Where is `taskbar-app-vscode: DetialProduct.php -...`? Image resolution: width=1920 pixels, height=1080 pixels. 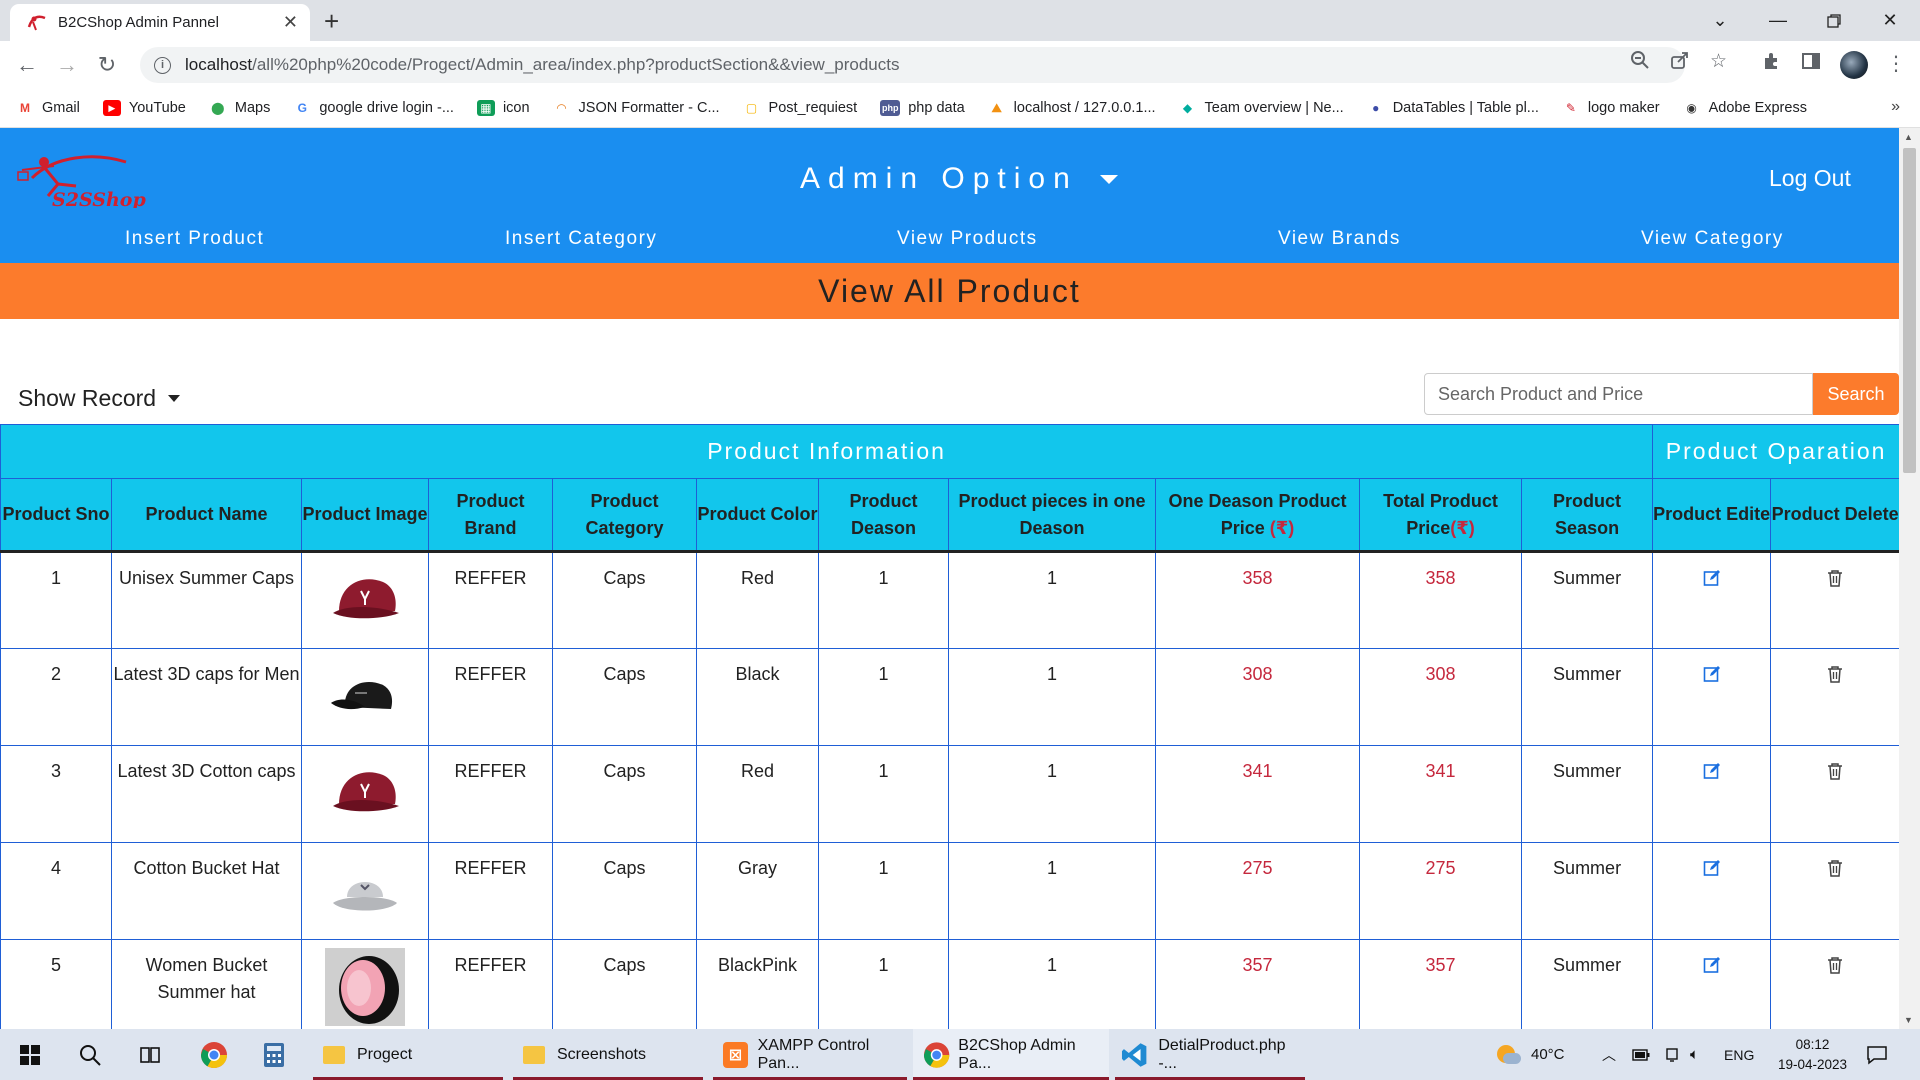 taskbar-app-vscode: DetialProduct.php -... is located at coordinates (1210, 1054).